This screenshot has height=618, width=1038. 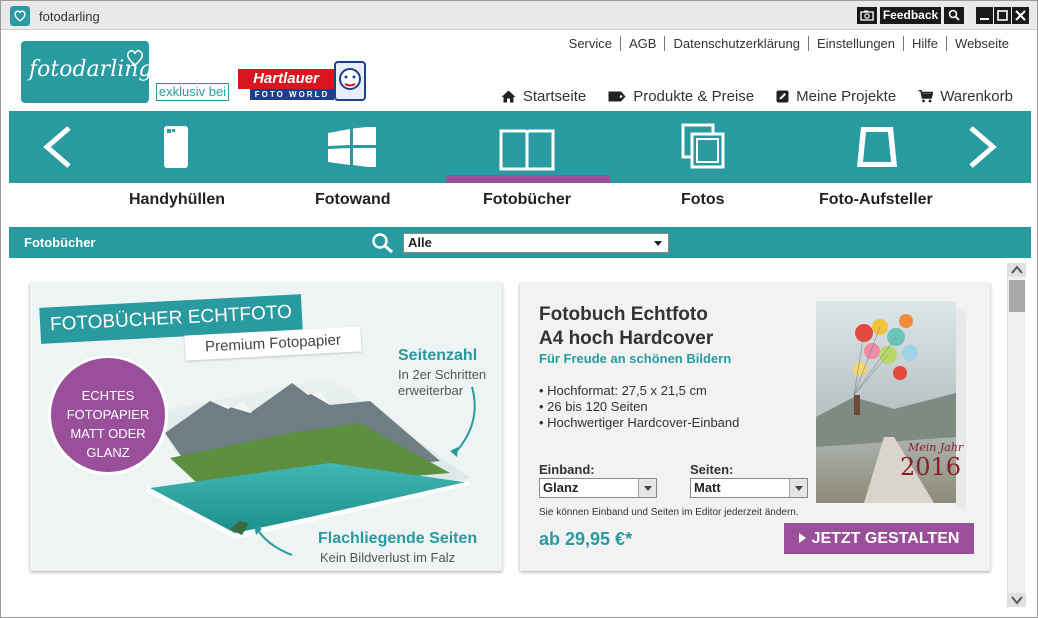 I want to click on exklusiv-label: exklusiv bei, so click(x=192, y=92).